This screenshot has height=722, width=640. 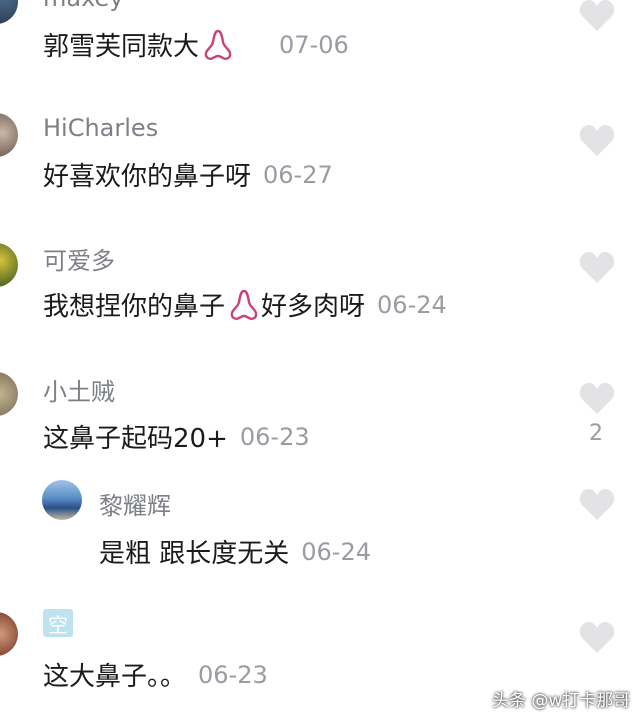 What do you see at coordinates (298, 174) in the screenshot?
I see `comment-date: 06-27` at bounding box center [298, 174].